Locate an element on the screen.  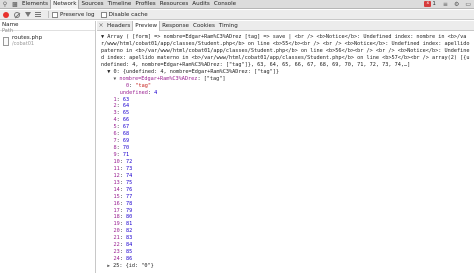
tree-array-item: 4: 66 is located at coordinates (121, 120).